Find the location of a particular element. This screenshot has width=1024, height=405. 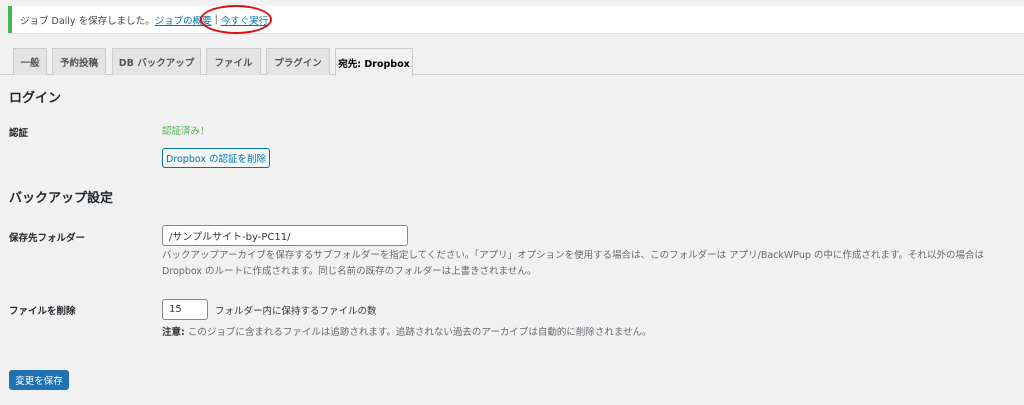

login-heading: ログイン is located at coordinates (35, 98).